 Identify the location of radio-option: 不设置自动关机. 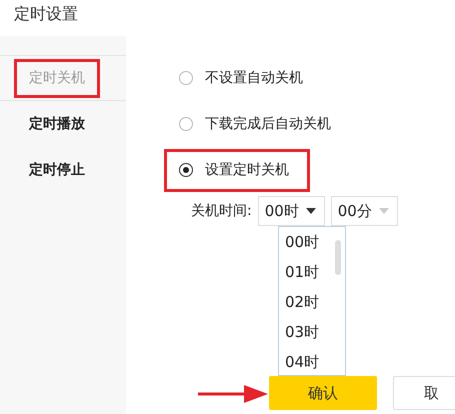
(244, 78).